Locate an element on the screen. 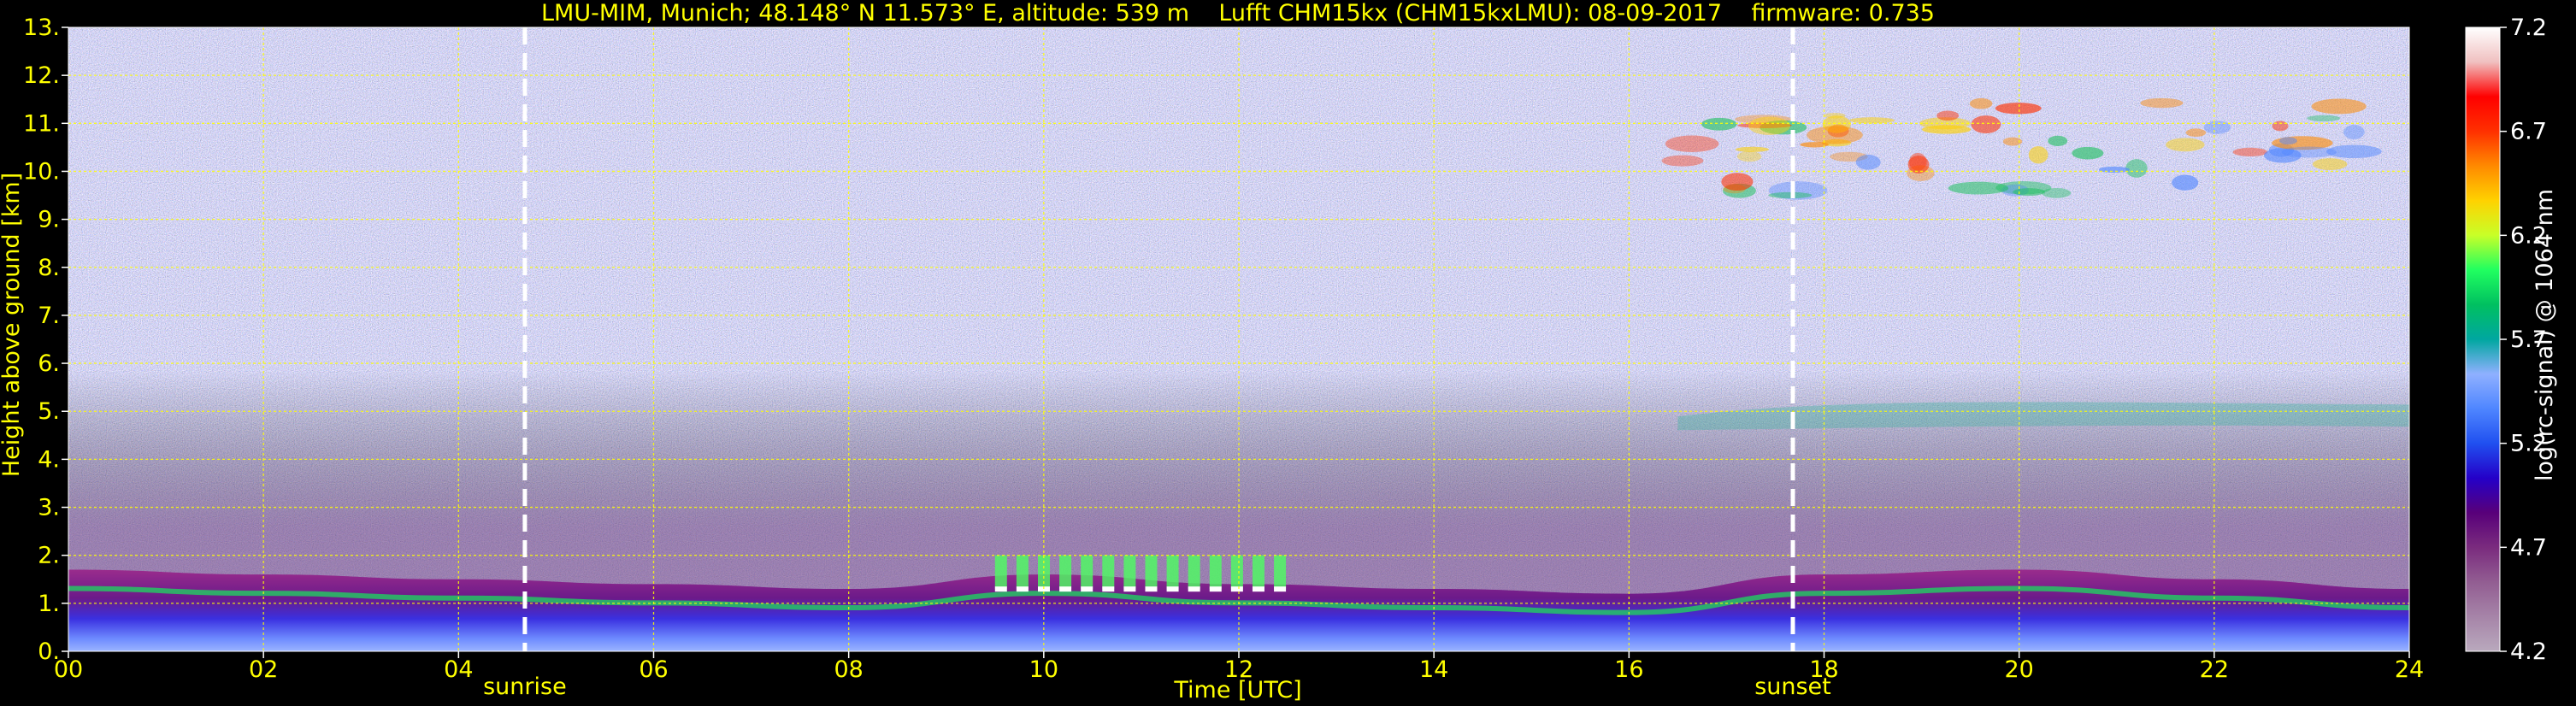  x-tick-label: 06 is located at coordinates (653, 669).